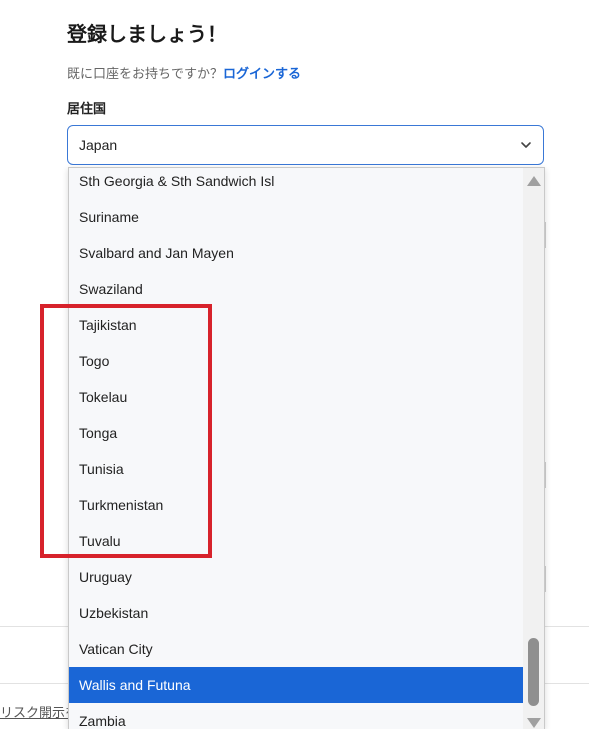 The height and width of the screenshot is (729, 589). Describe the element at coordinates (262, 73) in the screenshot. I see `login-link: ログインする` at that location.